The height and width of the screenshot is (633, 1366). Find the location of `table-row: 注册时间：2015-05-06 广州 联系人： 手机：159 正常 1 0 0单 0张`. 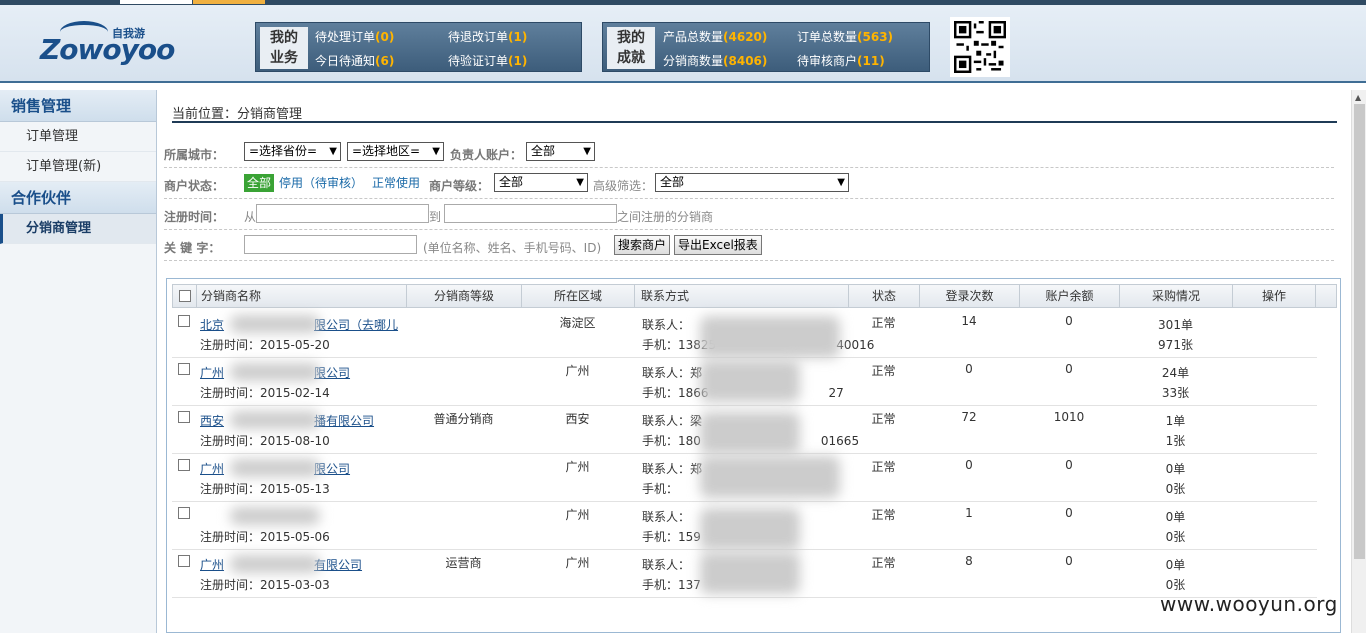

table-row: 注册时间：2015-05-06 广州 联系人： 手机：159 正常 1 0 0单 0张 is located at coordinates (744, 526).